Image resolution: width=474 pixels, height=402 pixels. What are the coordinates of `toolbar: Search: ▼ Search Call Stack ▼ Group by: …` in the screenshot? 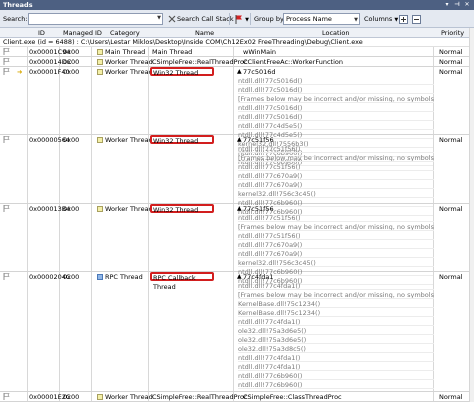 It's located at (237, 19).